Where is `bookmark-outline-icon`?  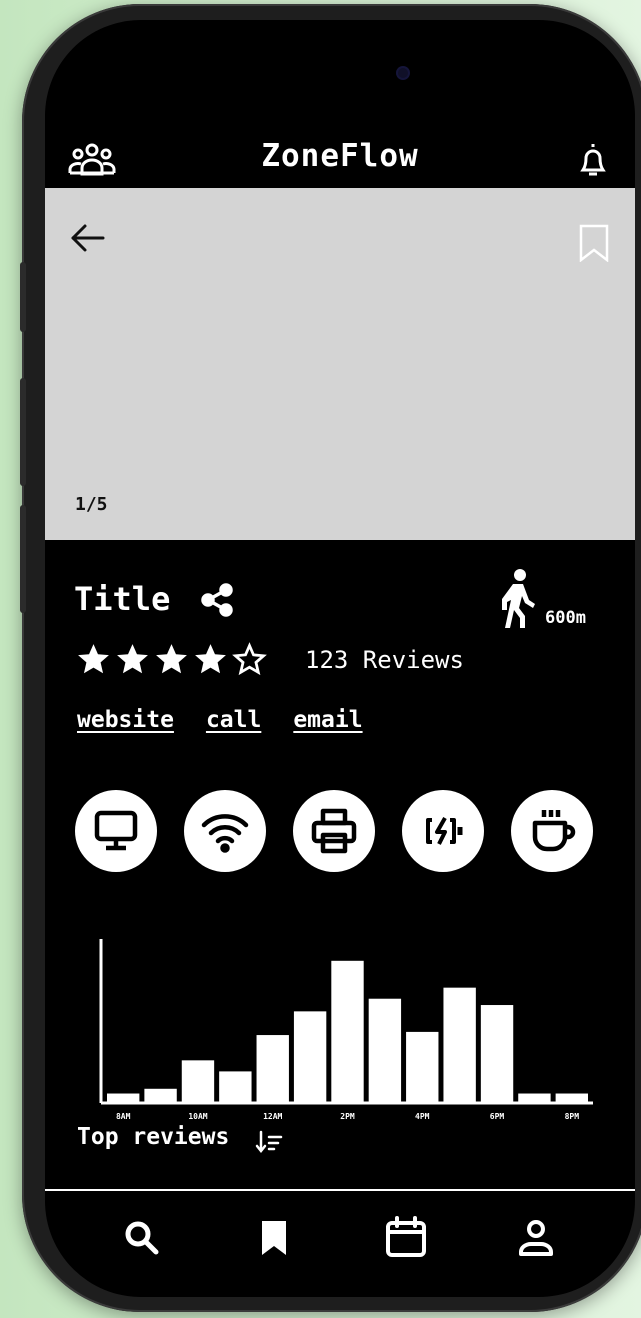 bookmark-outline-icon is located at coordinates (594, 243).